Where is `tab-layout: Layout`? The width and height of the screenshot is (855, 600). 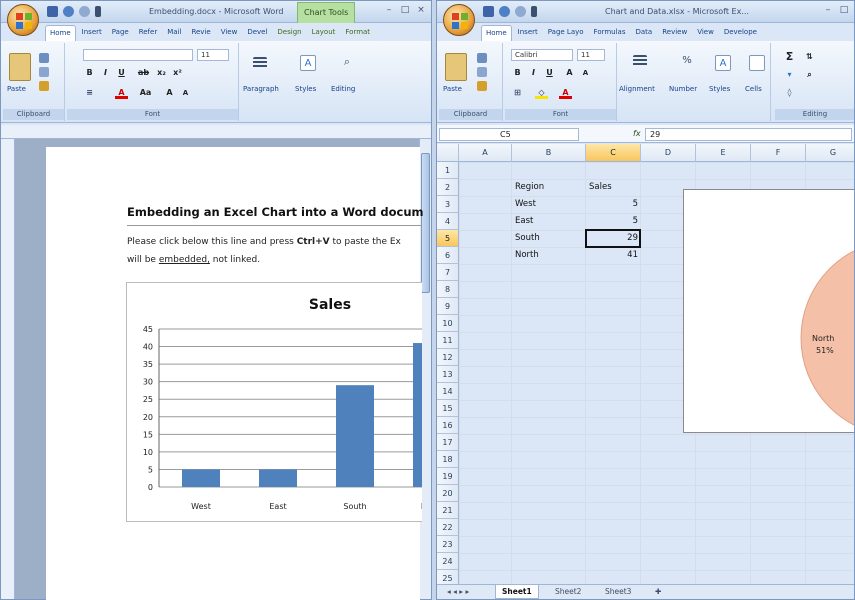 tab-layout: Layout is located at coordinates (324, 33).